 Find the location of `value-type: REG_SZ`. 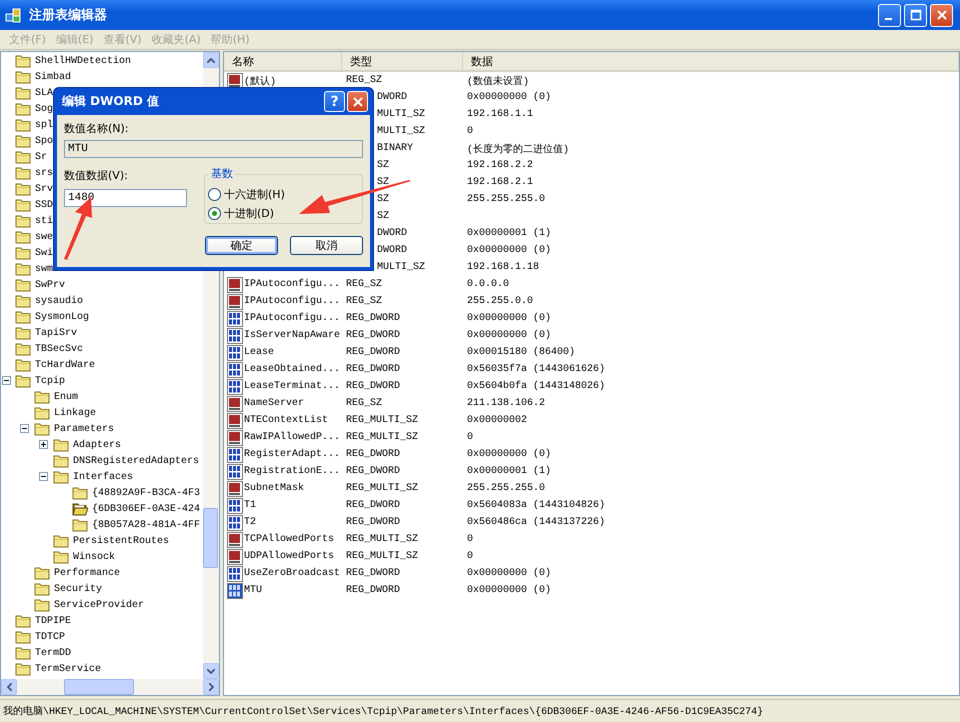

value-type: REG_SZ is located at coordinates (364, 301).